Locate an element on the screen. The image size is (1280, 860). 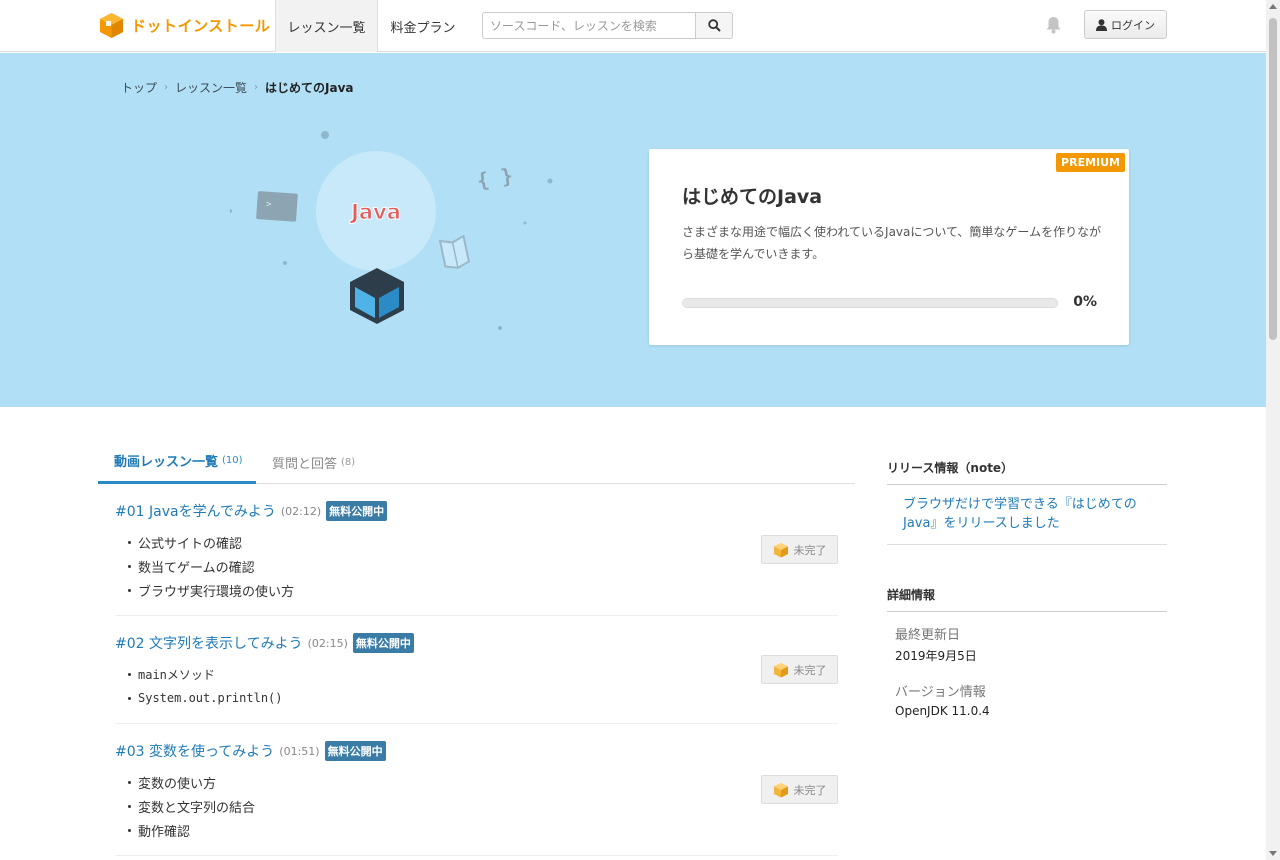
breadcrumb: トップ › レッスン一覧 › はじめてのJava is located at coordinates (237, 87).